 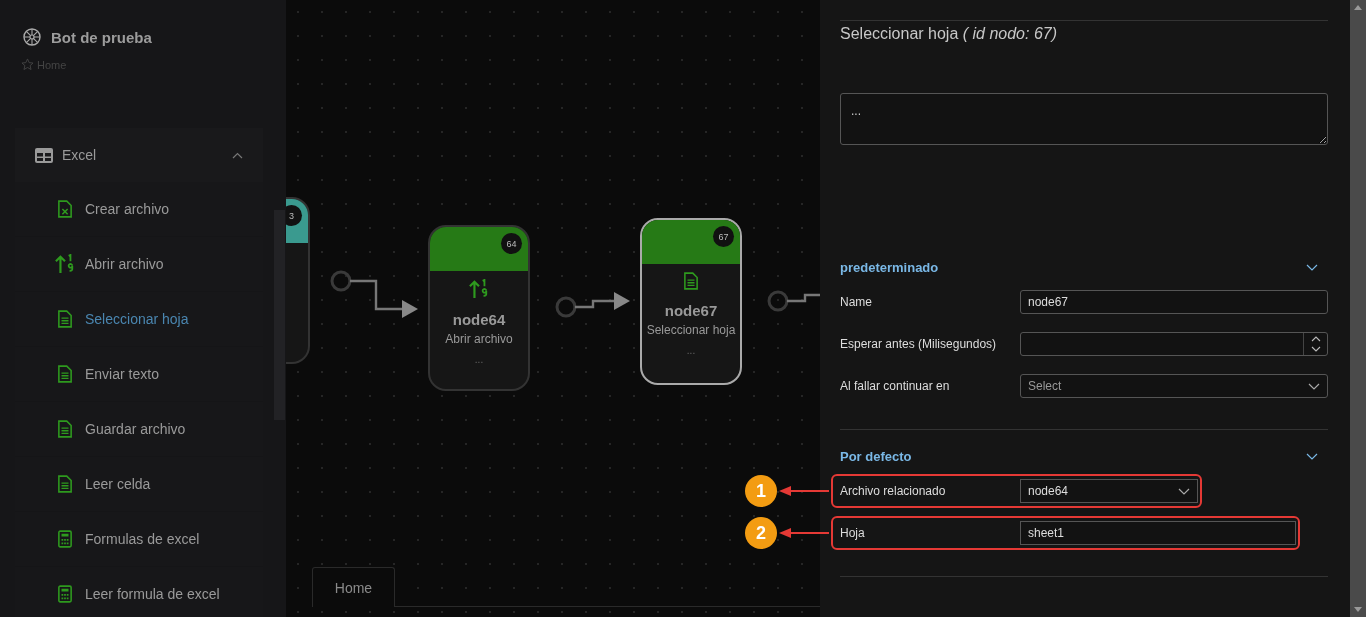 What do you see at coordinates (691, 310) in the screenshot?
I see `node-title: node67` at bounding box center [691, 310].